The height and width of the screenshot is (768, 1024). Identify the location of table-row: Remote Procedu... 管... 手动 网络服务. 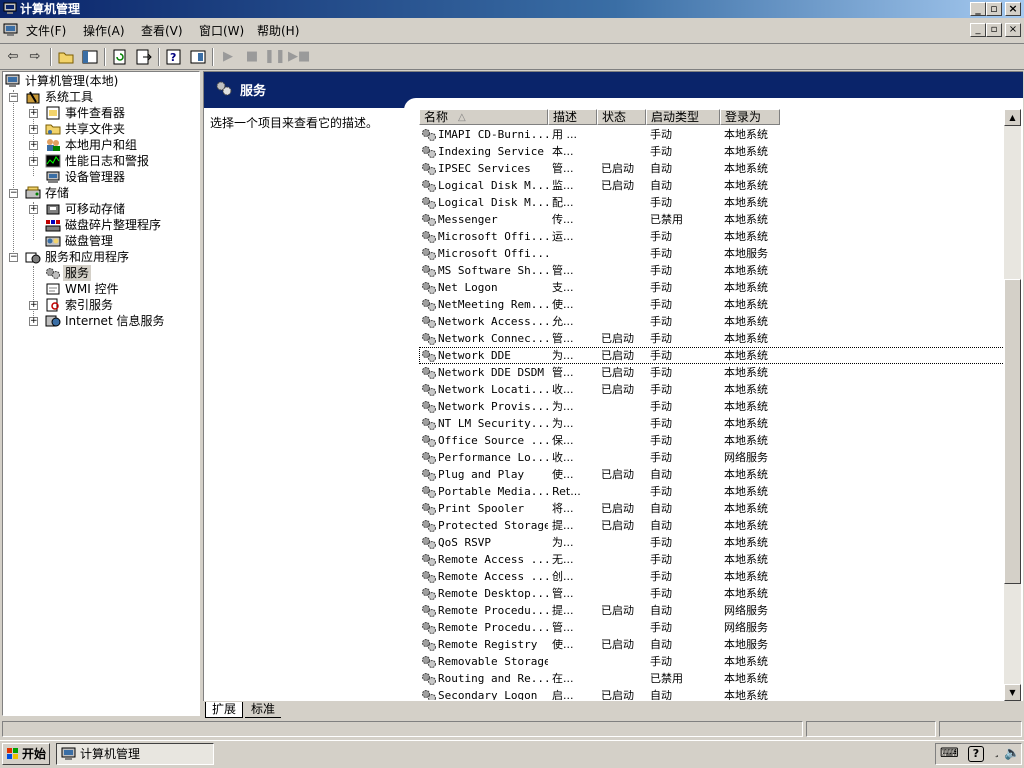
(714, 627).